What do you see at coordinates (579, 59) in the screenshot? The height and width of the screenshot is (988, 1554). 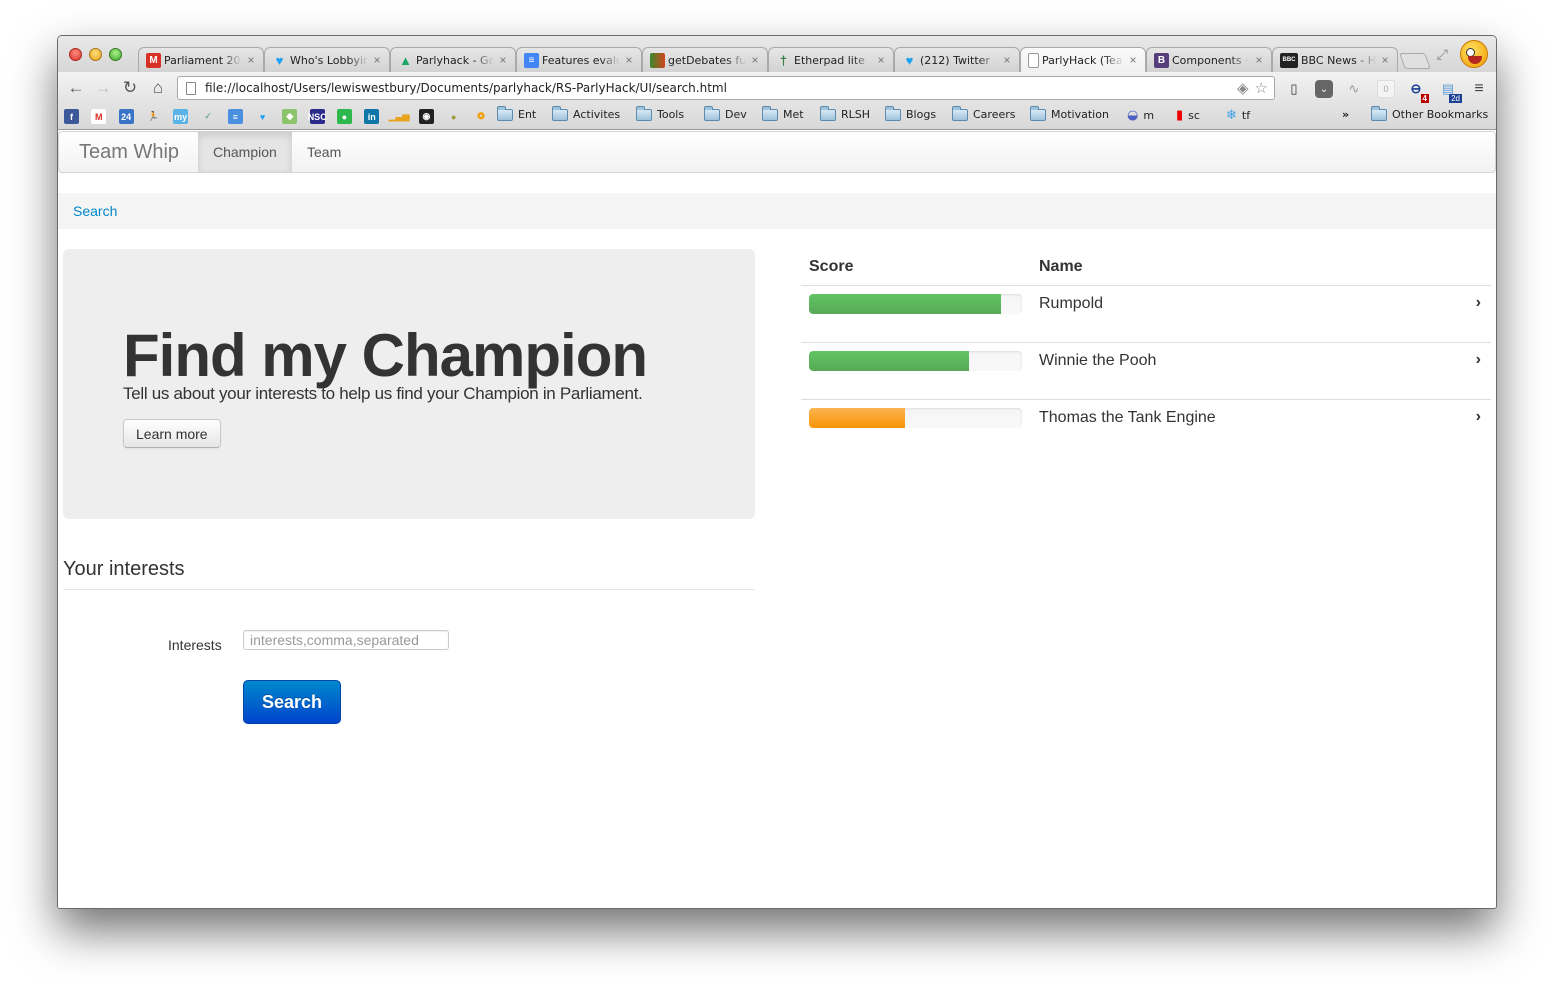 I see `browser-tab: ≡Features evaluation×` at bounding box center [579, 59].